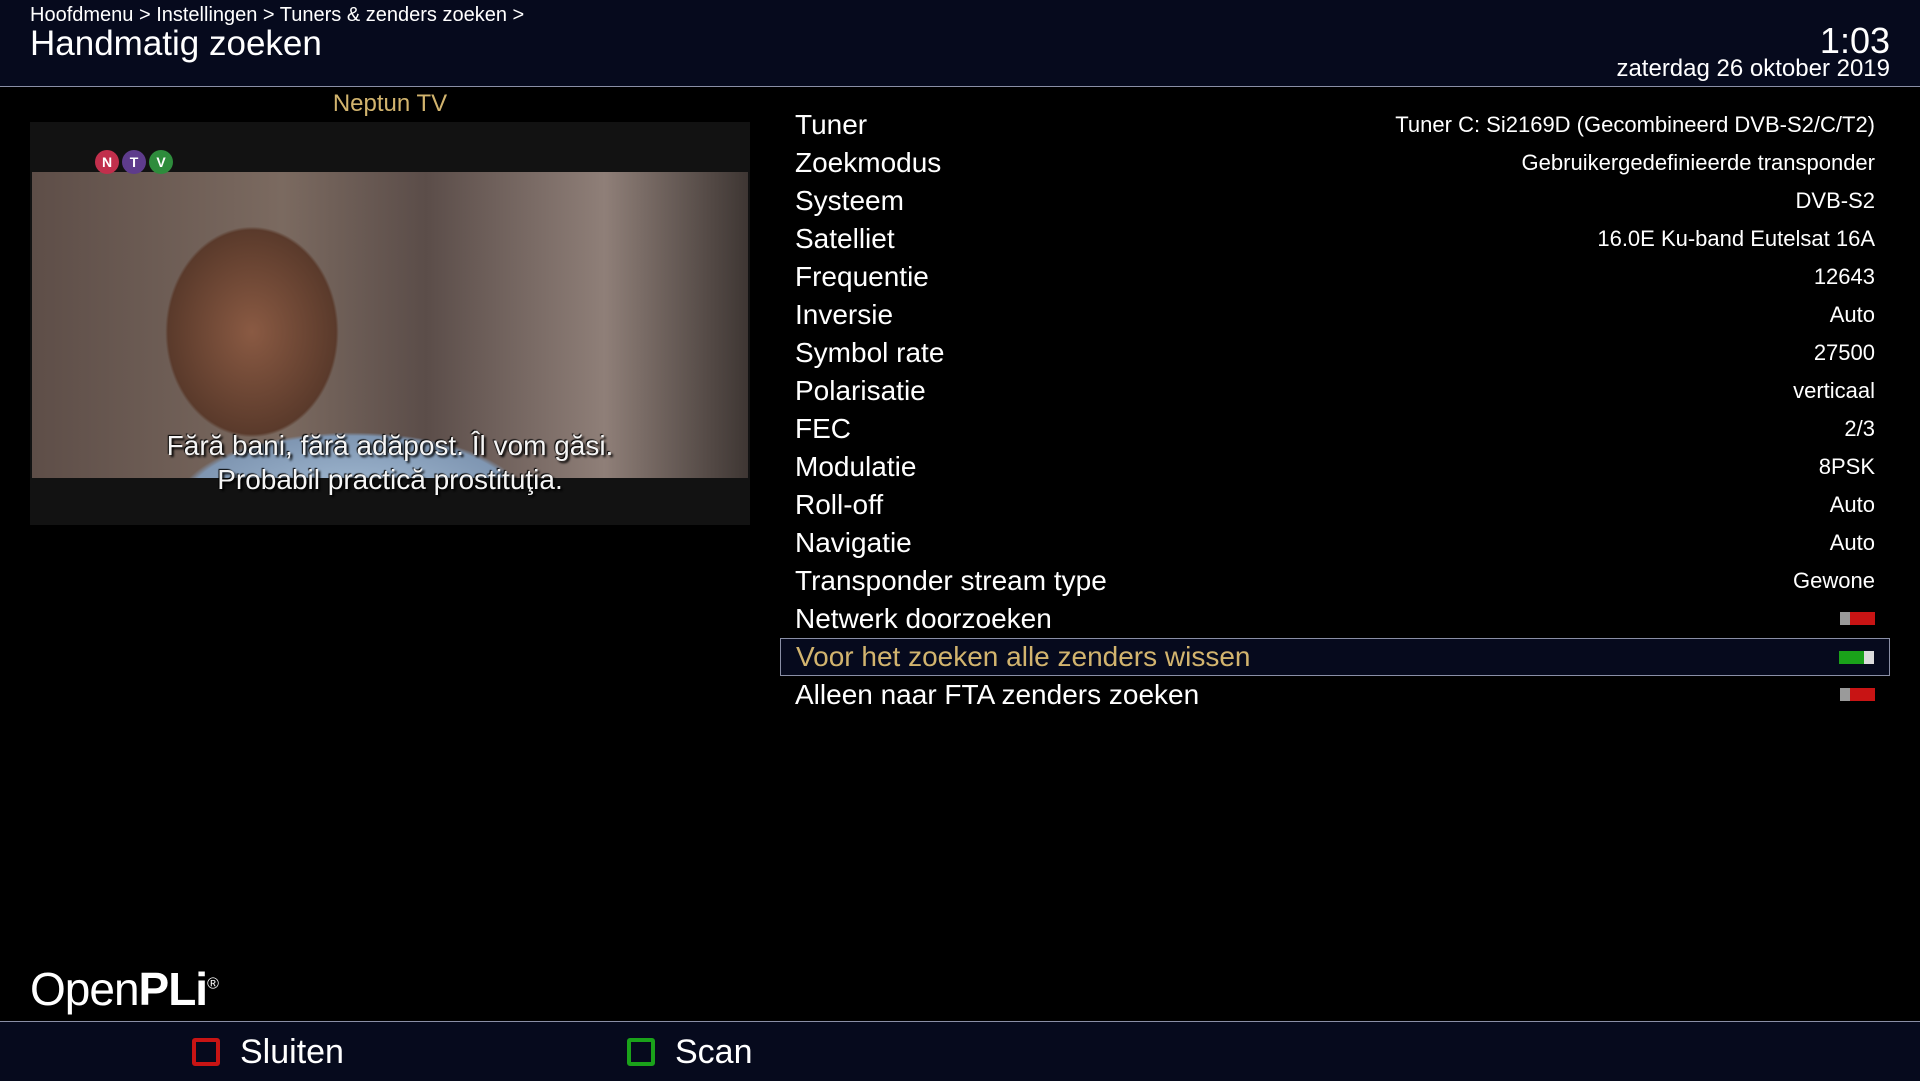  I want to click on setting-label: Systeem, so click(849, 200).